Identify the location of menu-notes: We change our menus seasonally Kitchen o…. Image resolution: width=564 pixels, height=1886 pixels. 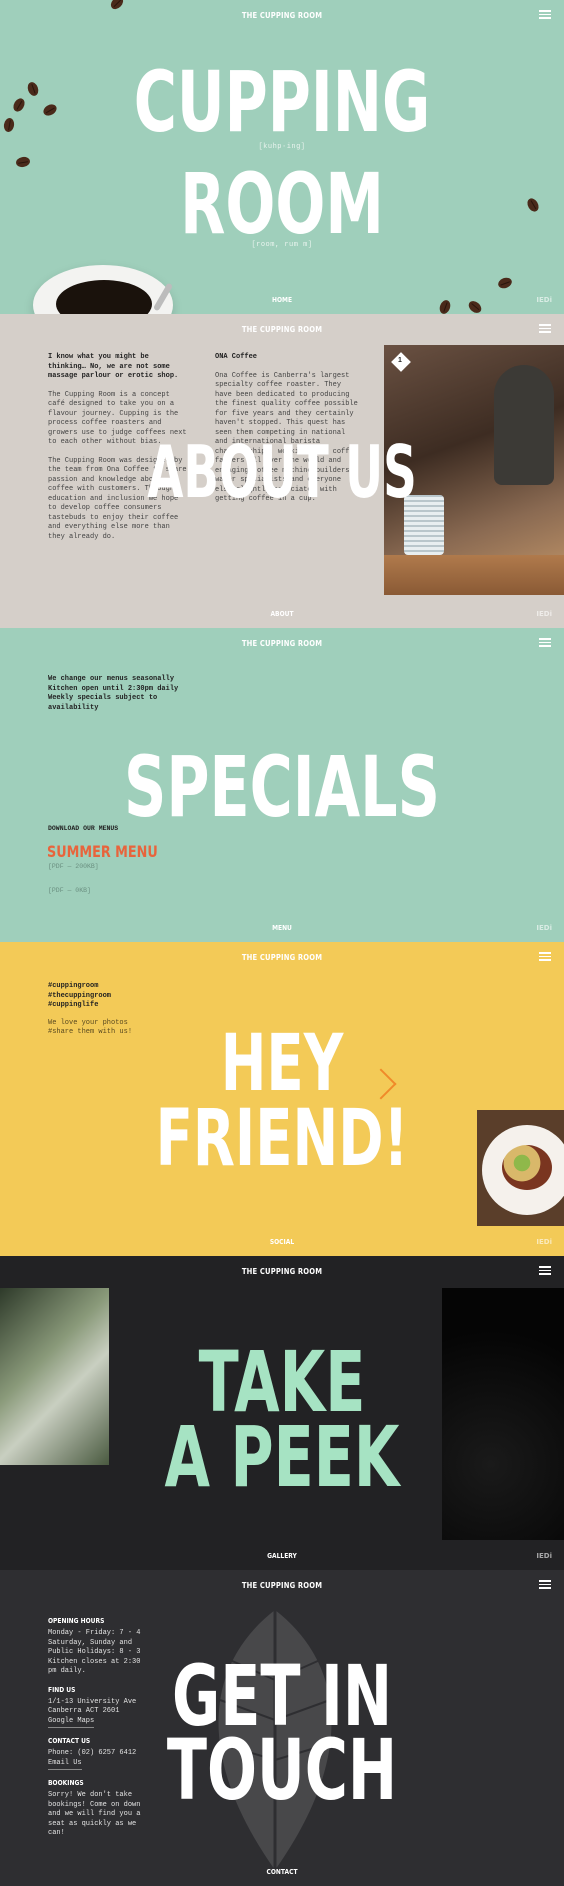
(113, 693).